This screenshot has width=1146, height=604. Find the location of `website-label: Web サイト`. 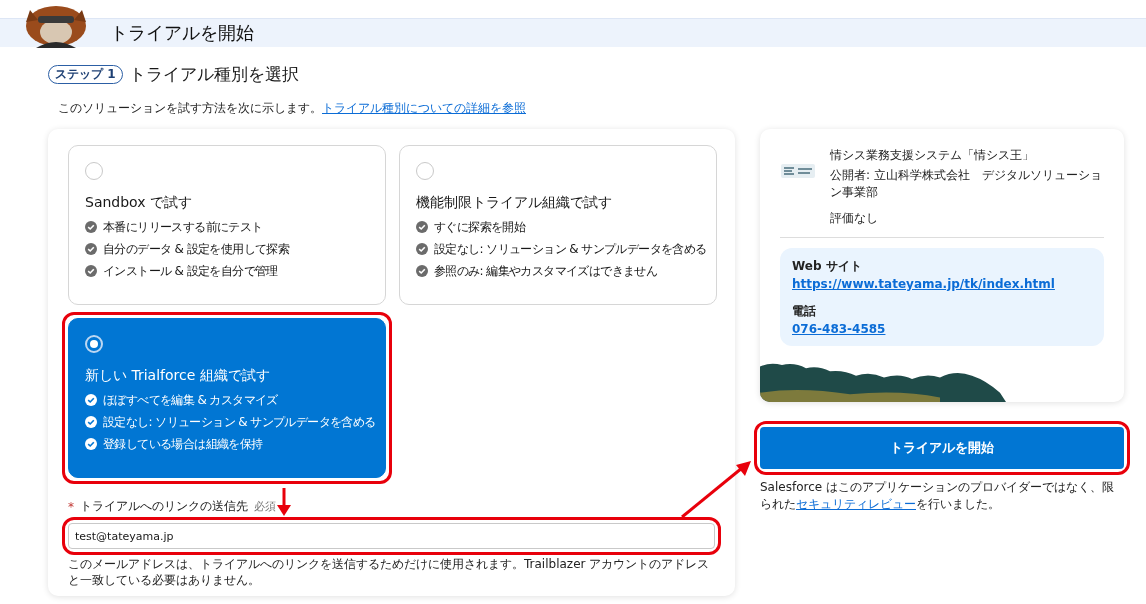

website-label: Web サイト is located at coordinates (827, 266).